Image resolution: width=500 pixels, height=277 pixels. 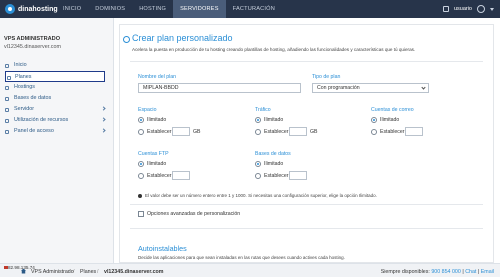 I want to click on gear-icon, so click(x=126, y=39).